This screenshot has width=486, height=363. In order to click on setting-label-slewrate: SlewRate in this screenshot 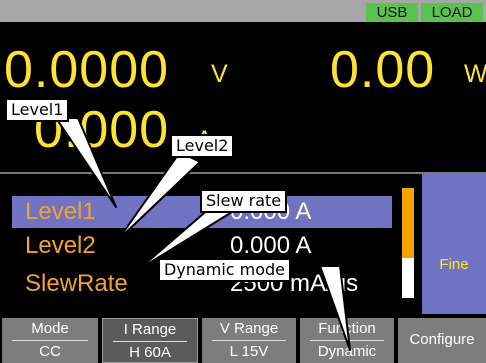, I will do `click(76, 283)`.